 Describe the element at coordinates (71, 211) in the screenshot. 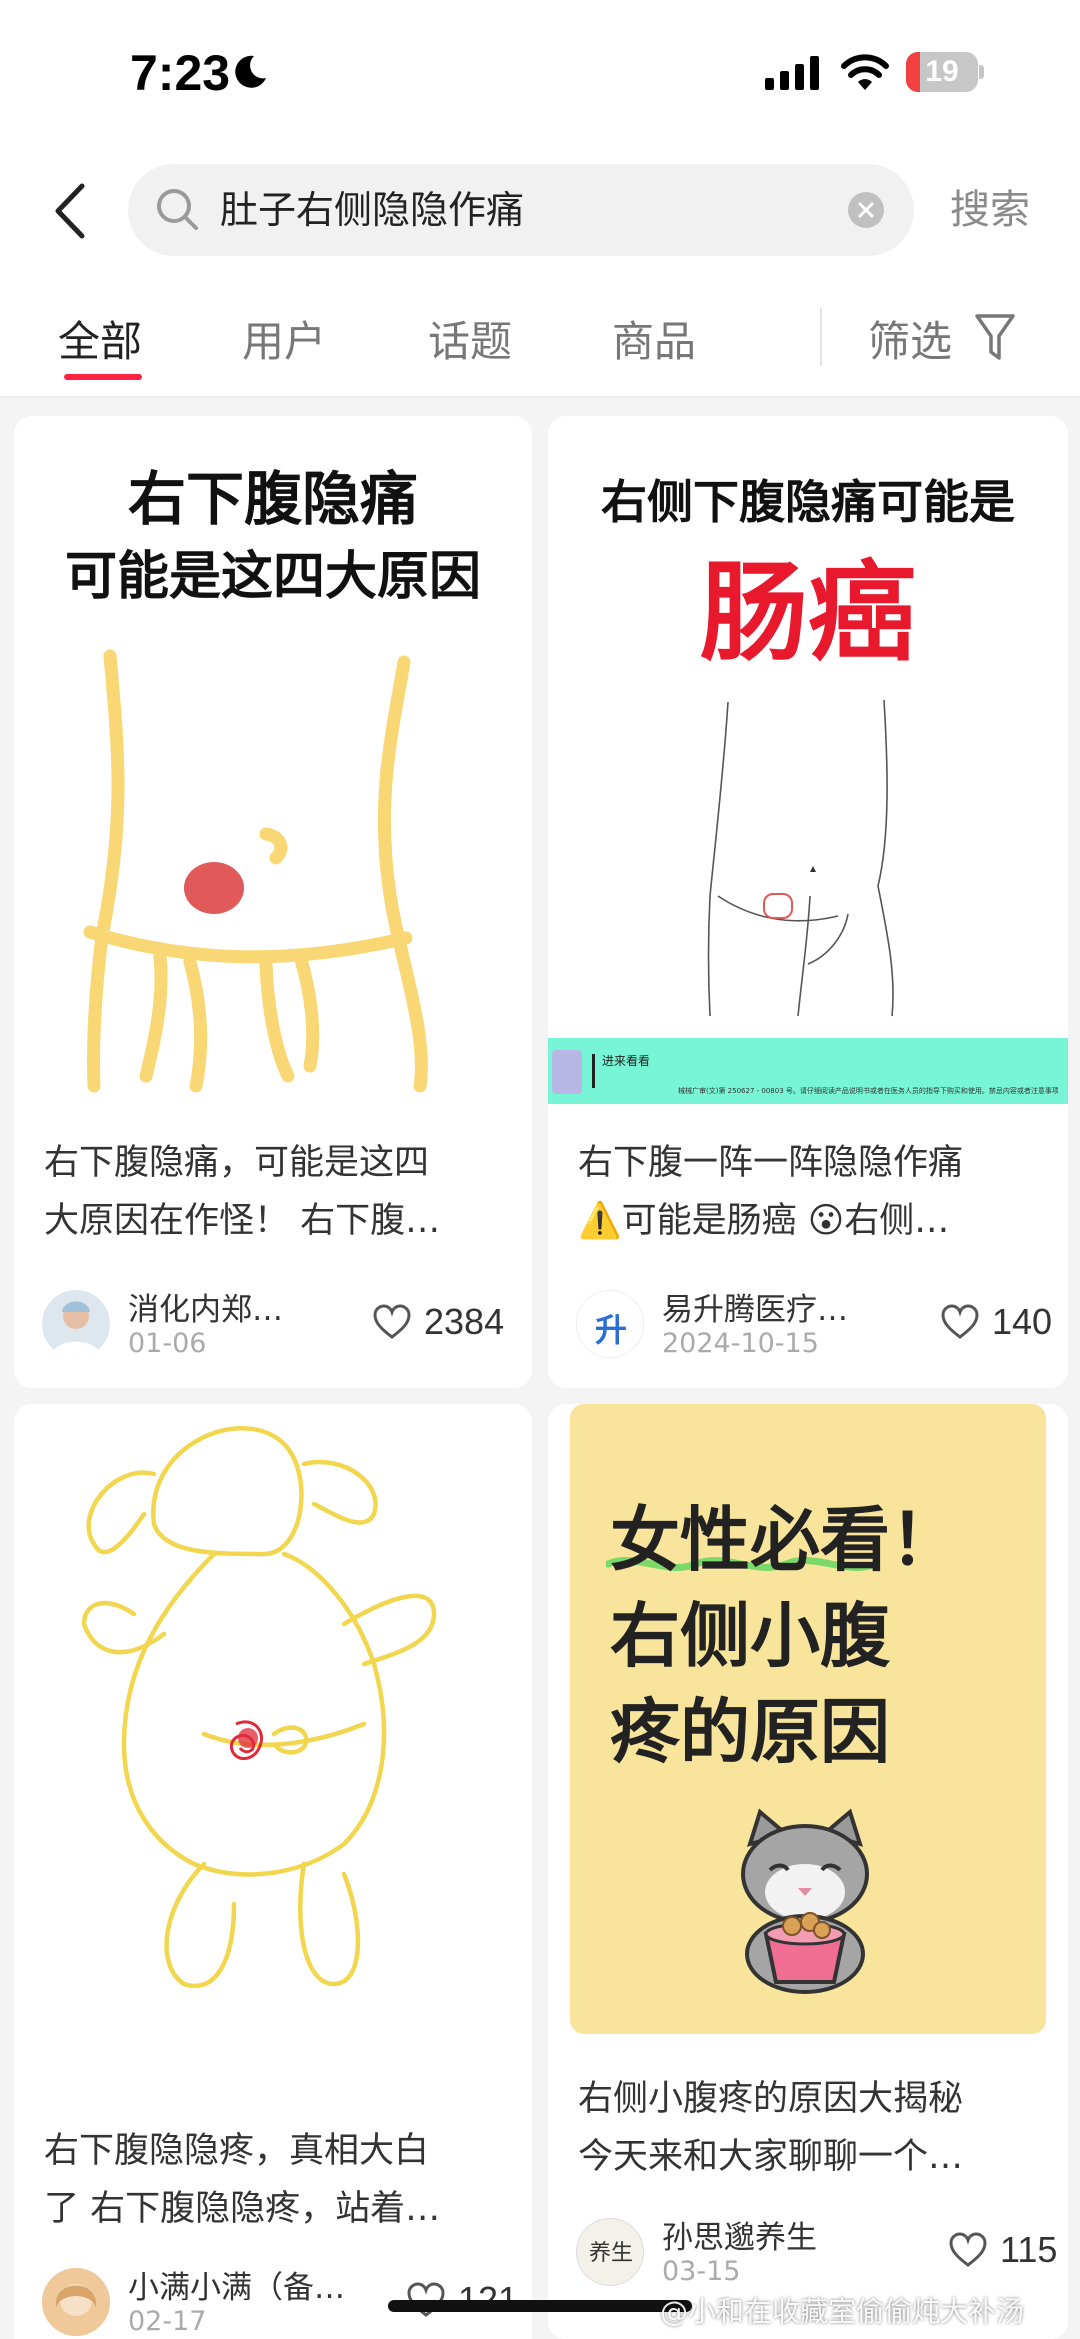

I see `back-arrow-icon` at that location.